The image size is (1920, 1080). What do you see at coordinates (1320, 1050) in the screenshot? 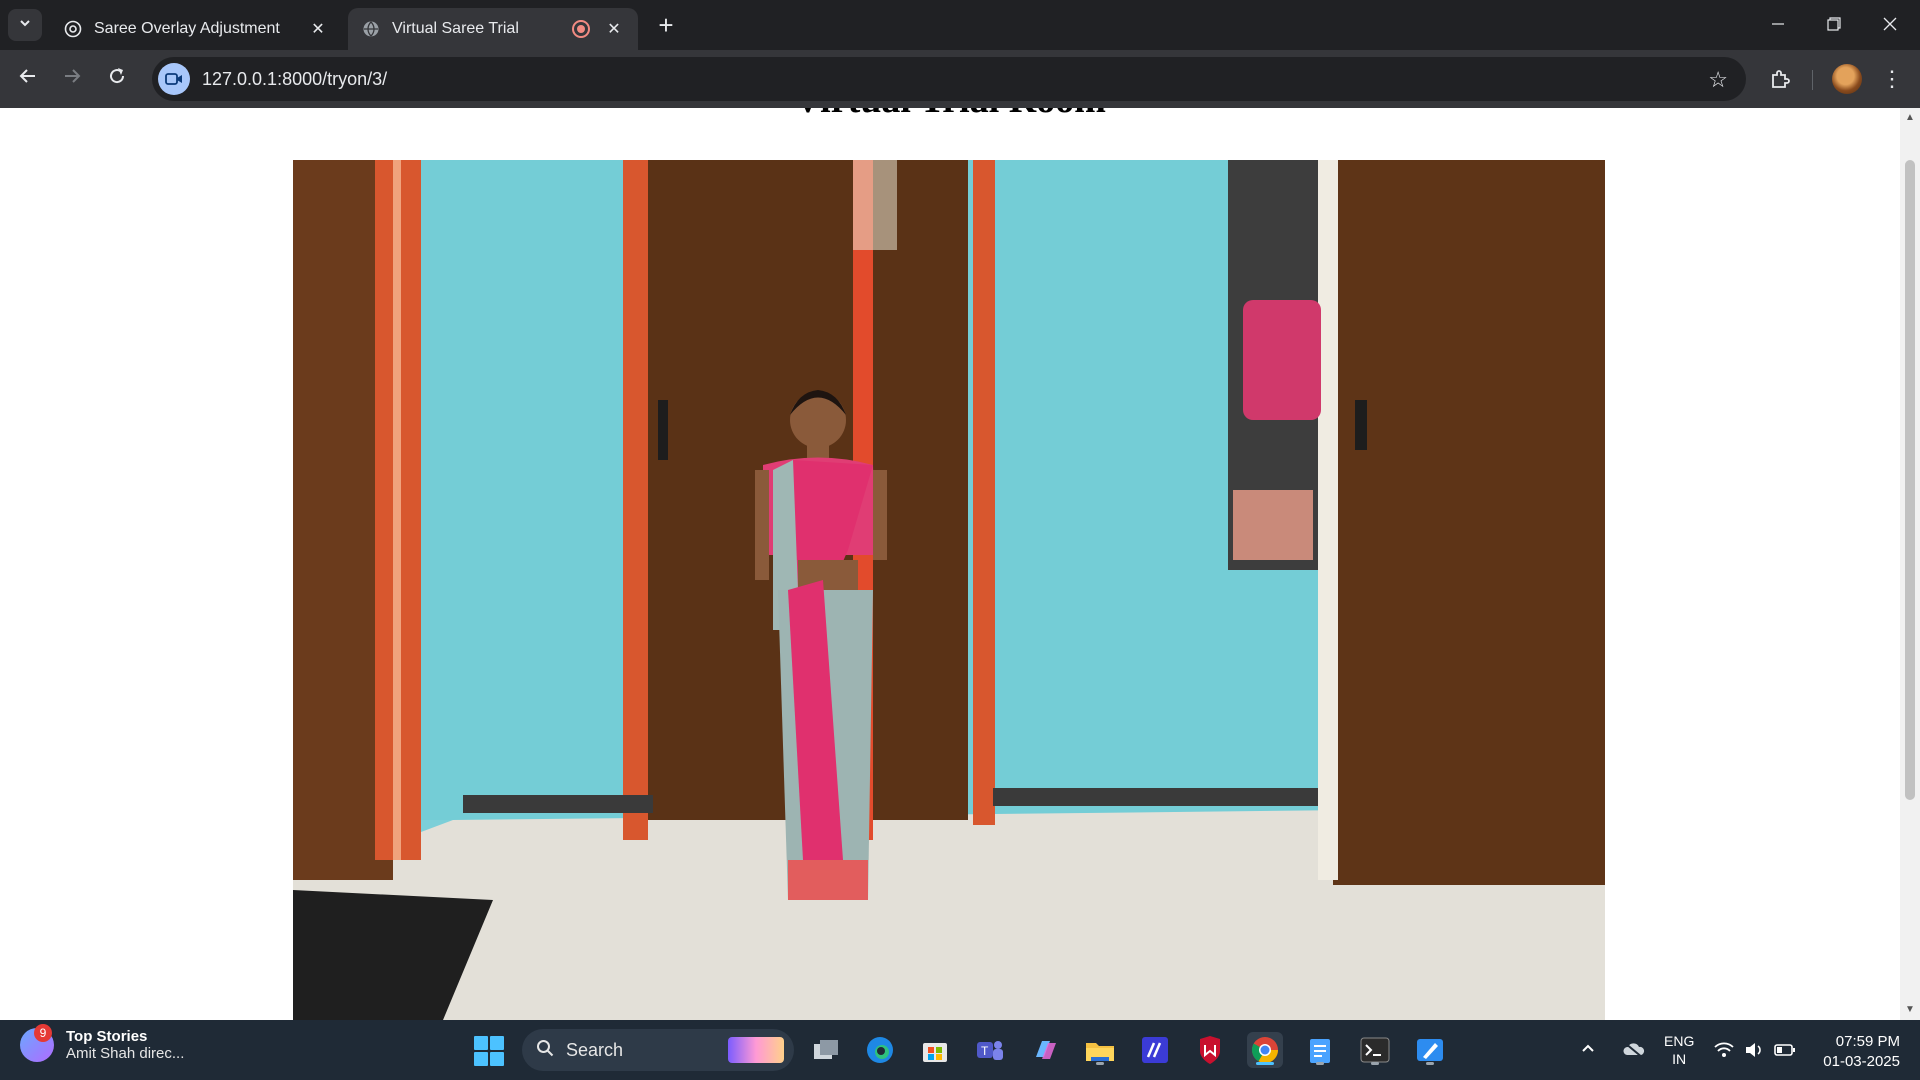
I see `notepad-icon` at bounding box center [1320, 1050].